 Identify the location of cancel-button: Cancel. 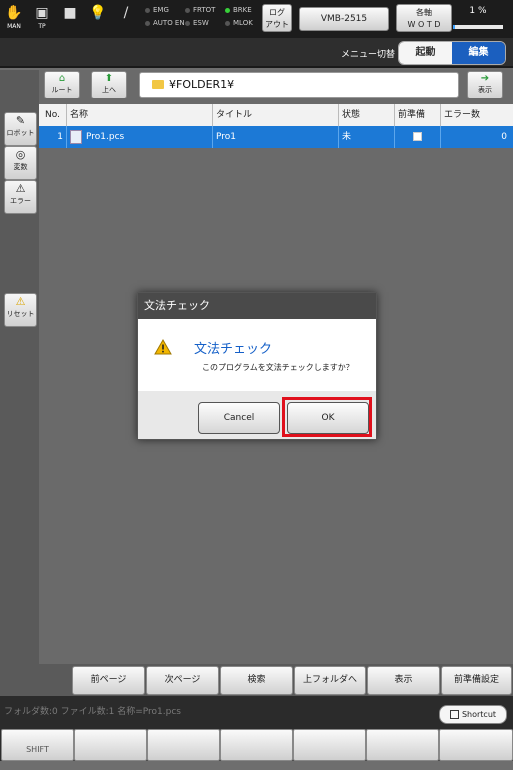
(239, 418).